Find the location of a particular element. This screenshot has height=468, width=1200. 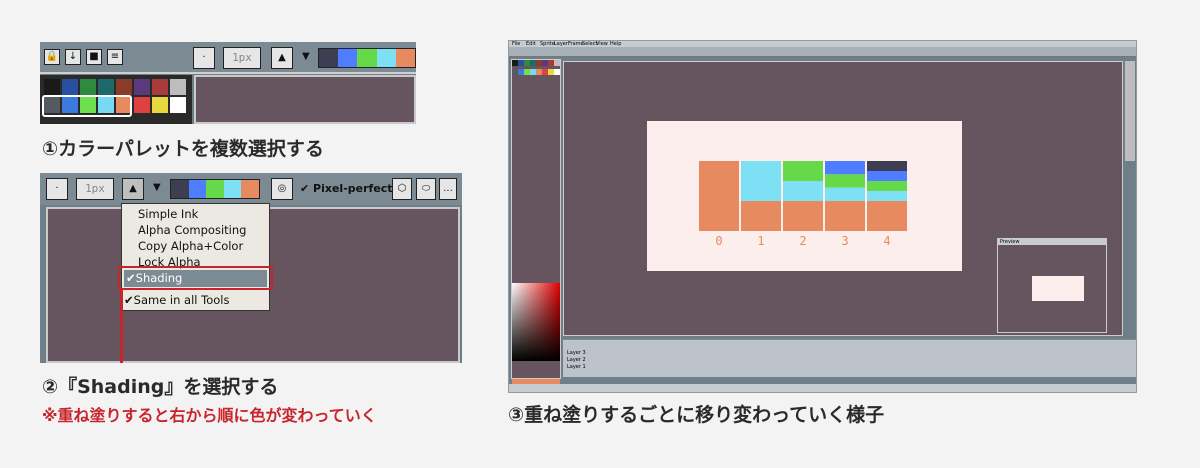

menu-item-same-in-all-tools: ✔Same in all Tools is located at coordinates (176, 300).